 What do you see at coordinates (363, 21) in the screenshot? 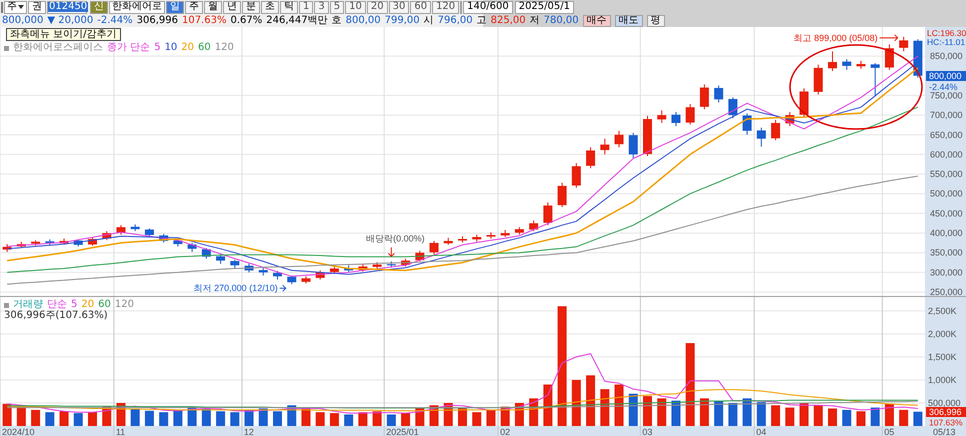
I see `ask-price: 800,00` at bounding box center [363, 21].